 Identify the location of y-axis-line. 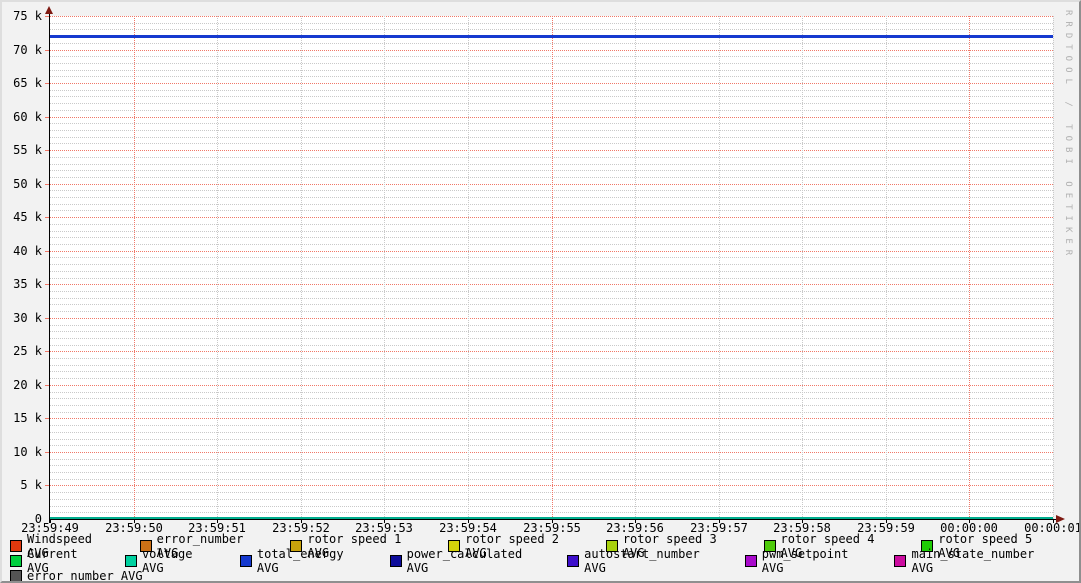
(49, 266).